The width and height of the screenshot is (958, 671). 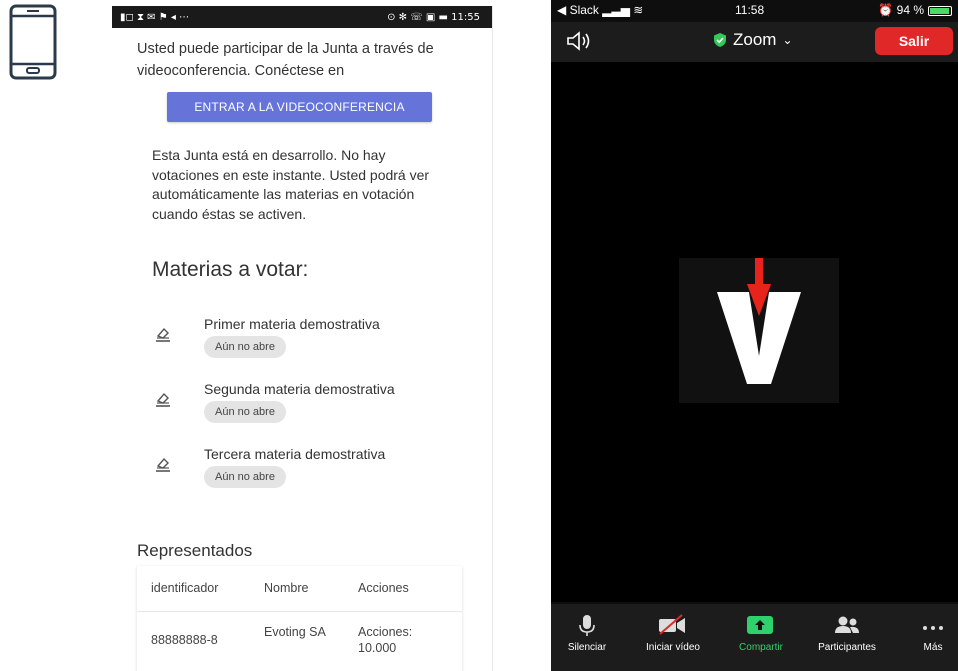 What do you see at coordinates (587, 647) in the screenshot?
I see `mute-label: Silenciar` at bounding box center [587, 647].